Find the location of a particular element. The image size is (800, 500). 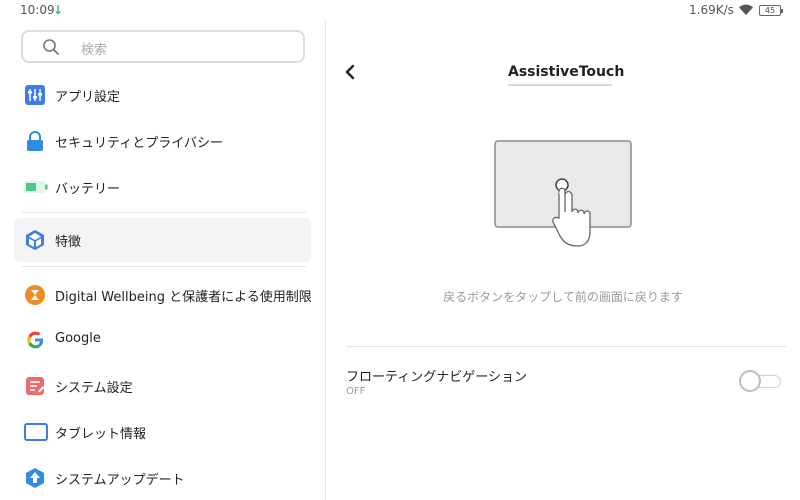

instruction-text: 戻るボタンをタップして前の画面に戻ります is located at coordinates (563, 297).